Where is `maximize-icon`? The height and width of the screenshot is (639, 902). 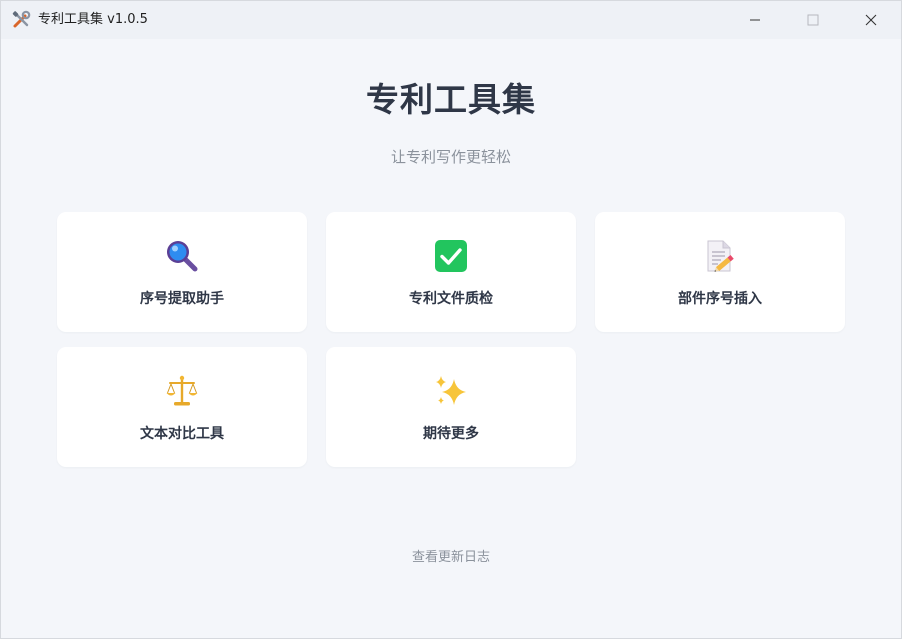
maximize-icon is located at coordinates (813, 20).